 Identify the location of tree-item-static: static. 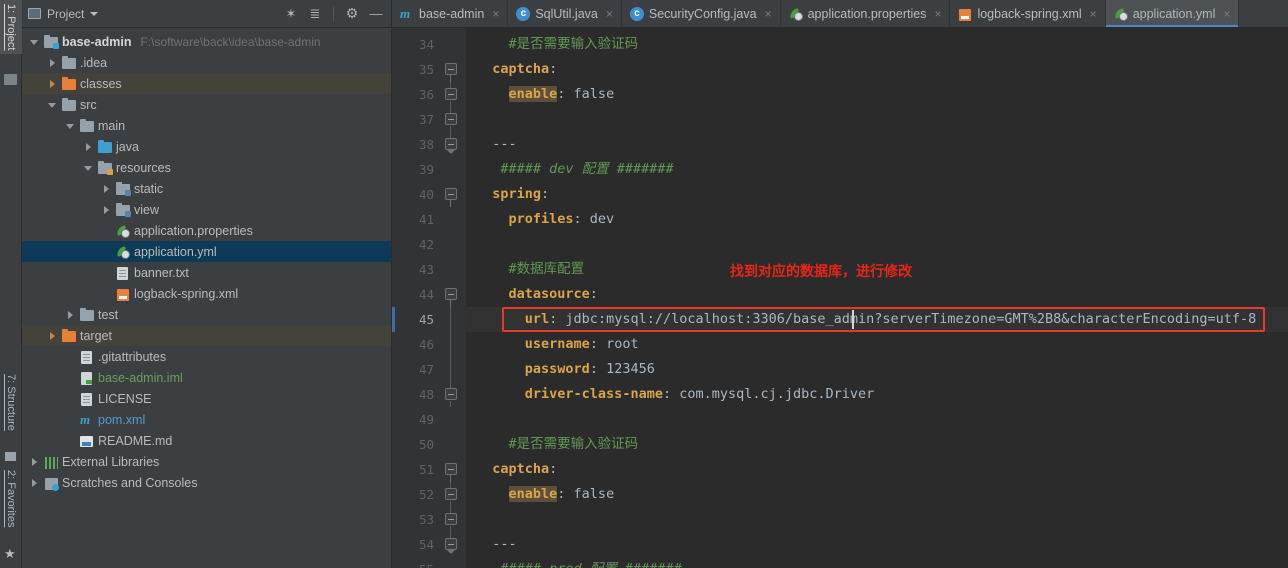
(206, 188).